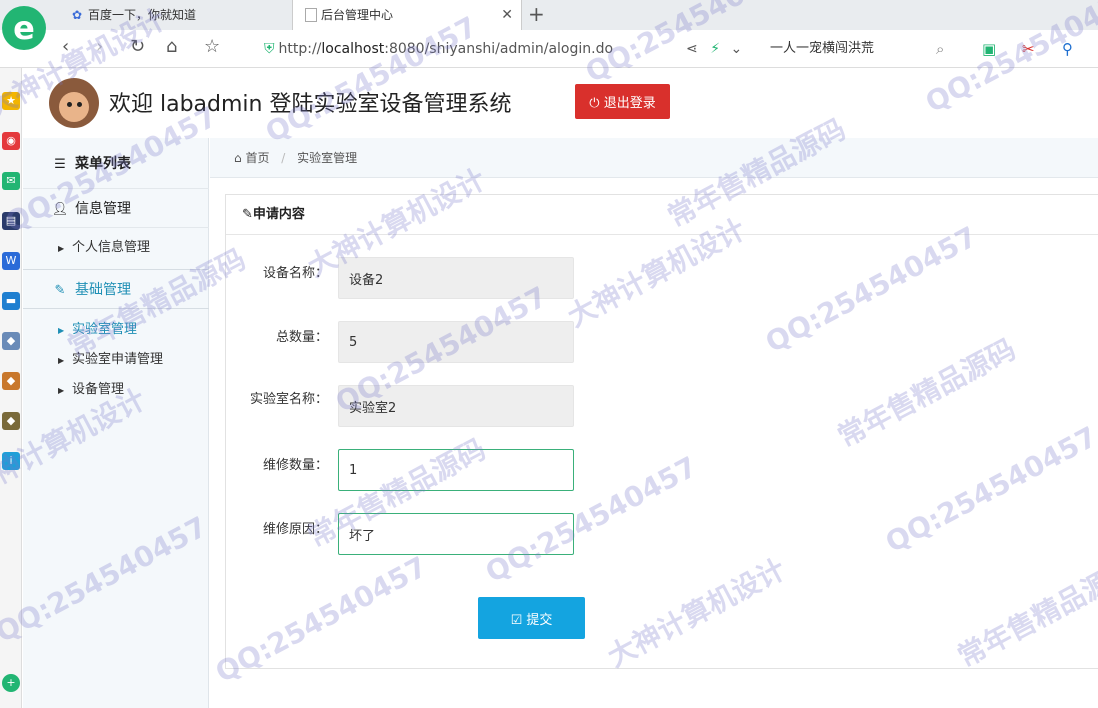 This screenshot has width=1098, height=708. What do you see at coordinates (60, 164) in the screenshot?
I see `list-icon: ☰` at bounding box center [60, 164].